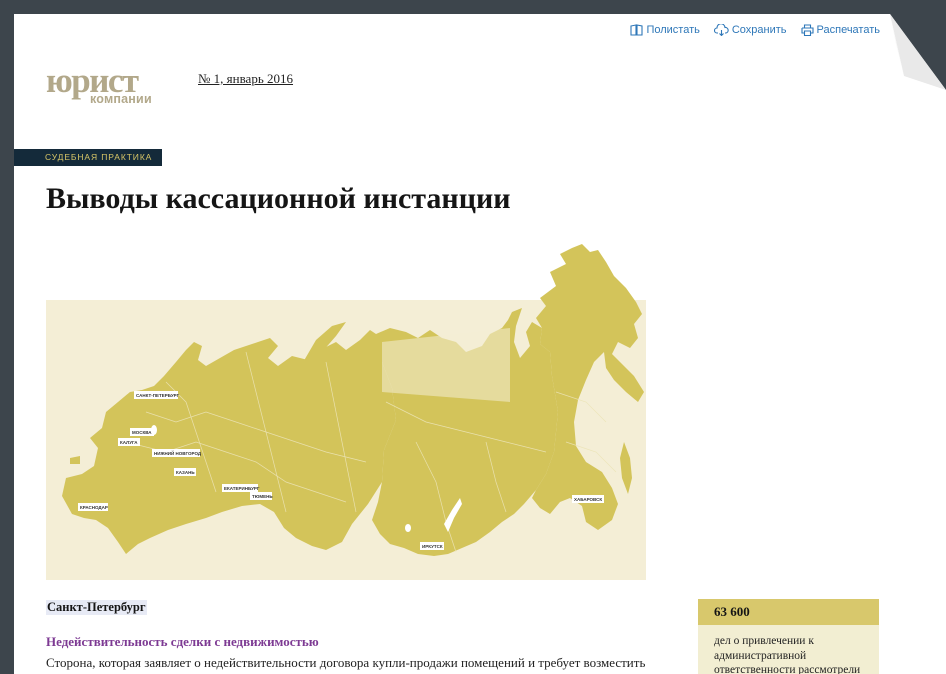 The image size is (946, 674). What do you see at coordinates (673, 30) in the screenshot?
I see `browse-label: Полистать` at bounding box center [673, 30].